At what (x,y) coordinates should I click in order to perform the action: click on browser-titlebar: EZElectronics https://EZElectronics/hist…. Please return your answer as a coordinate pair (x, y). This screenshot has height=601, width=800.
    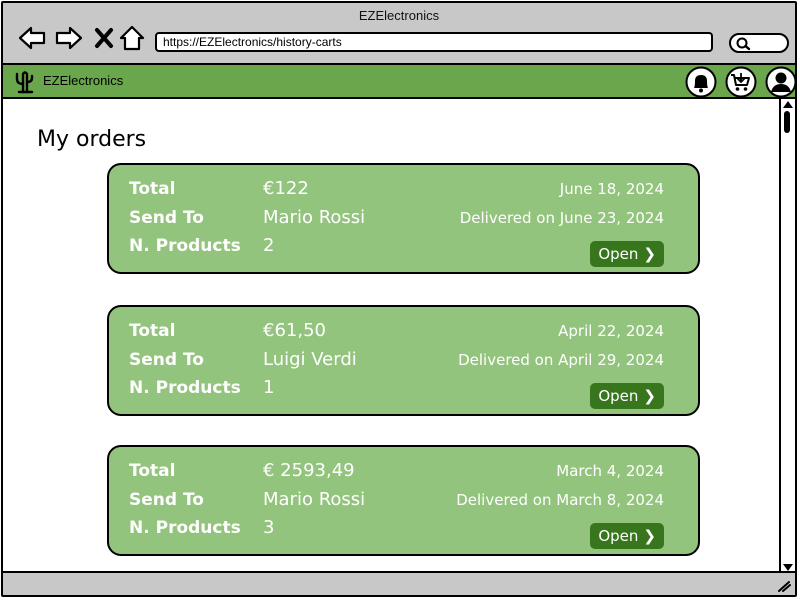
    Looking at the image, I should click on (399, 34).